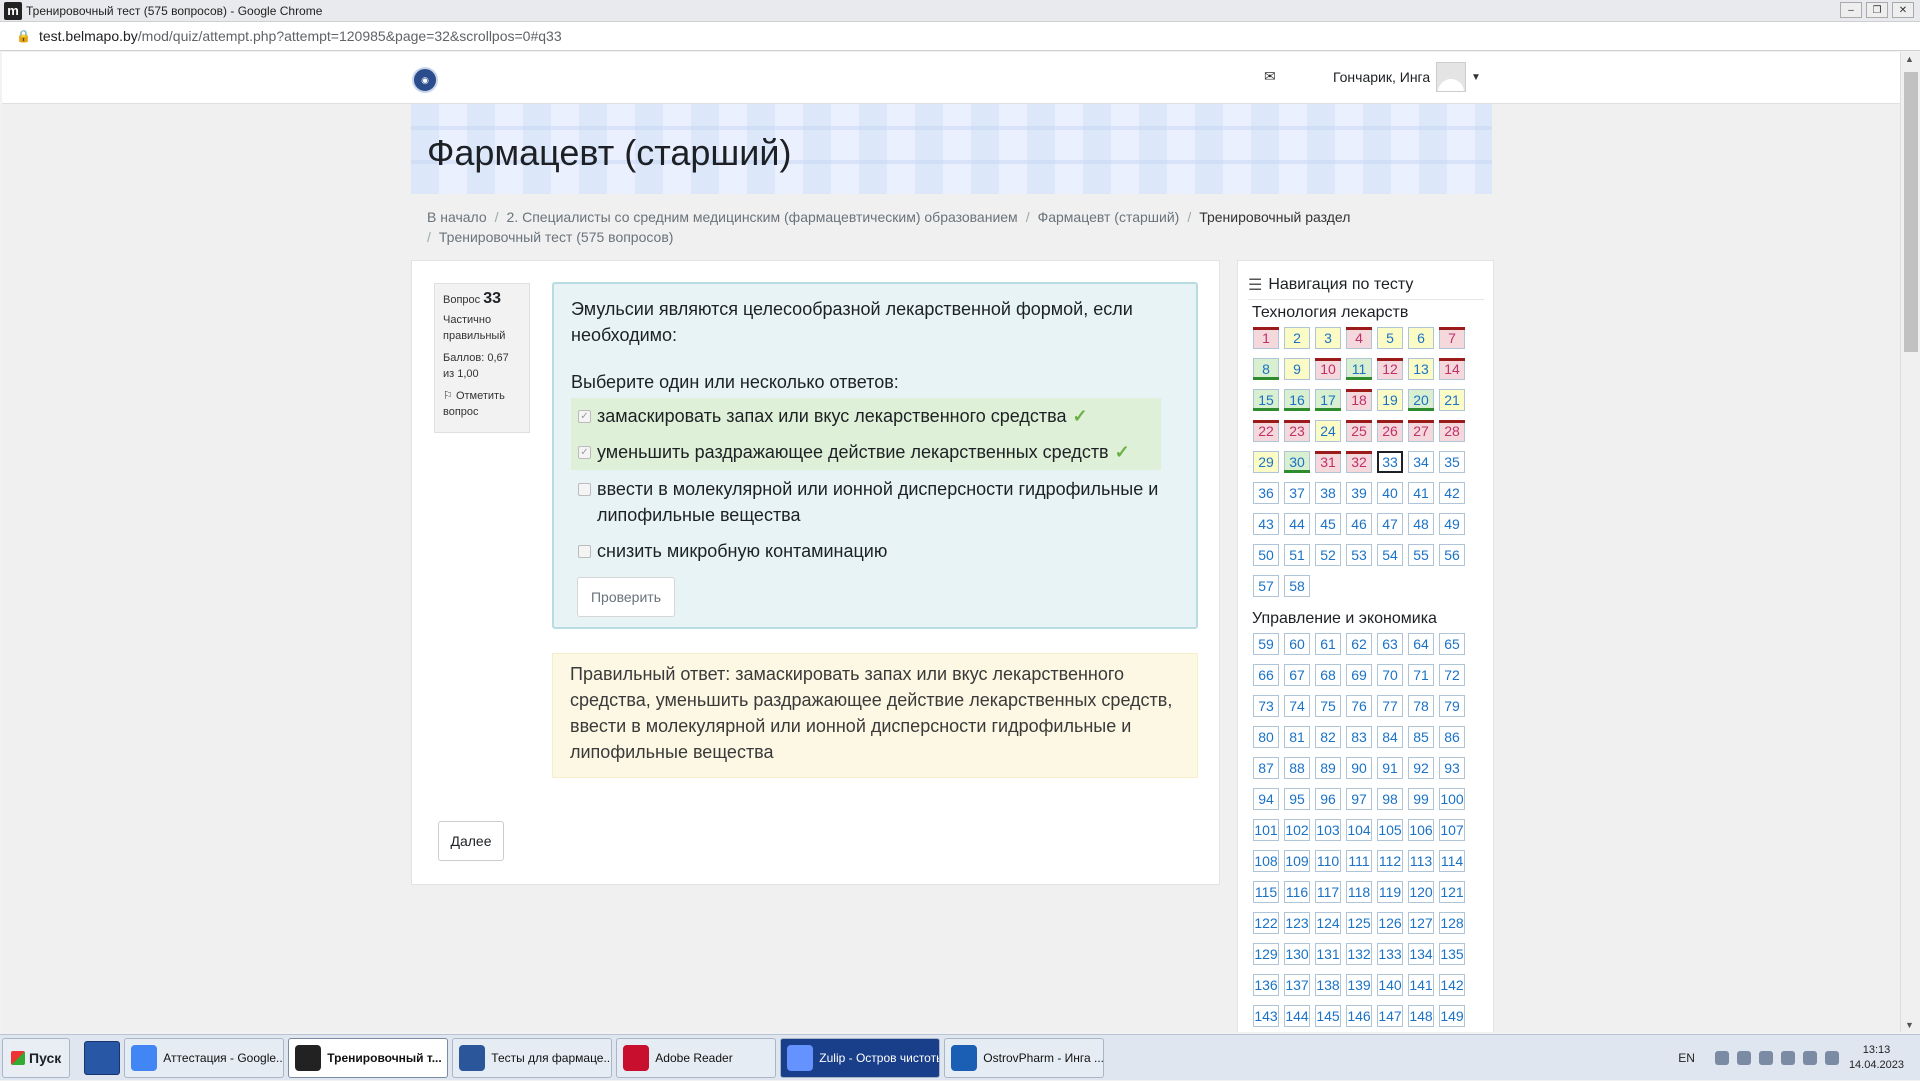  I want to click on nav-question-button: 18, so click(1359, 400).